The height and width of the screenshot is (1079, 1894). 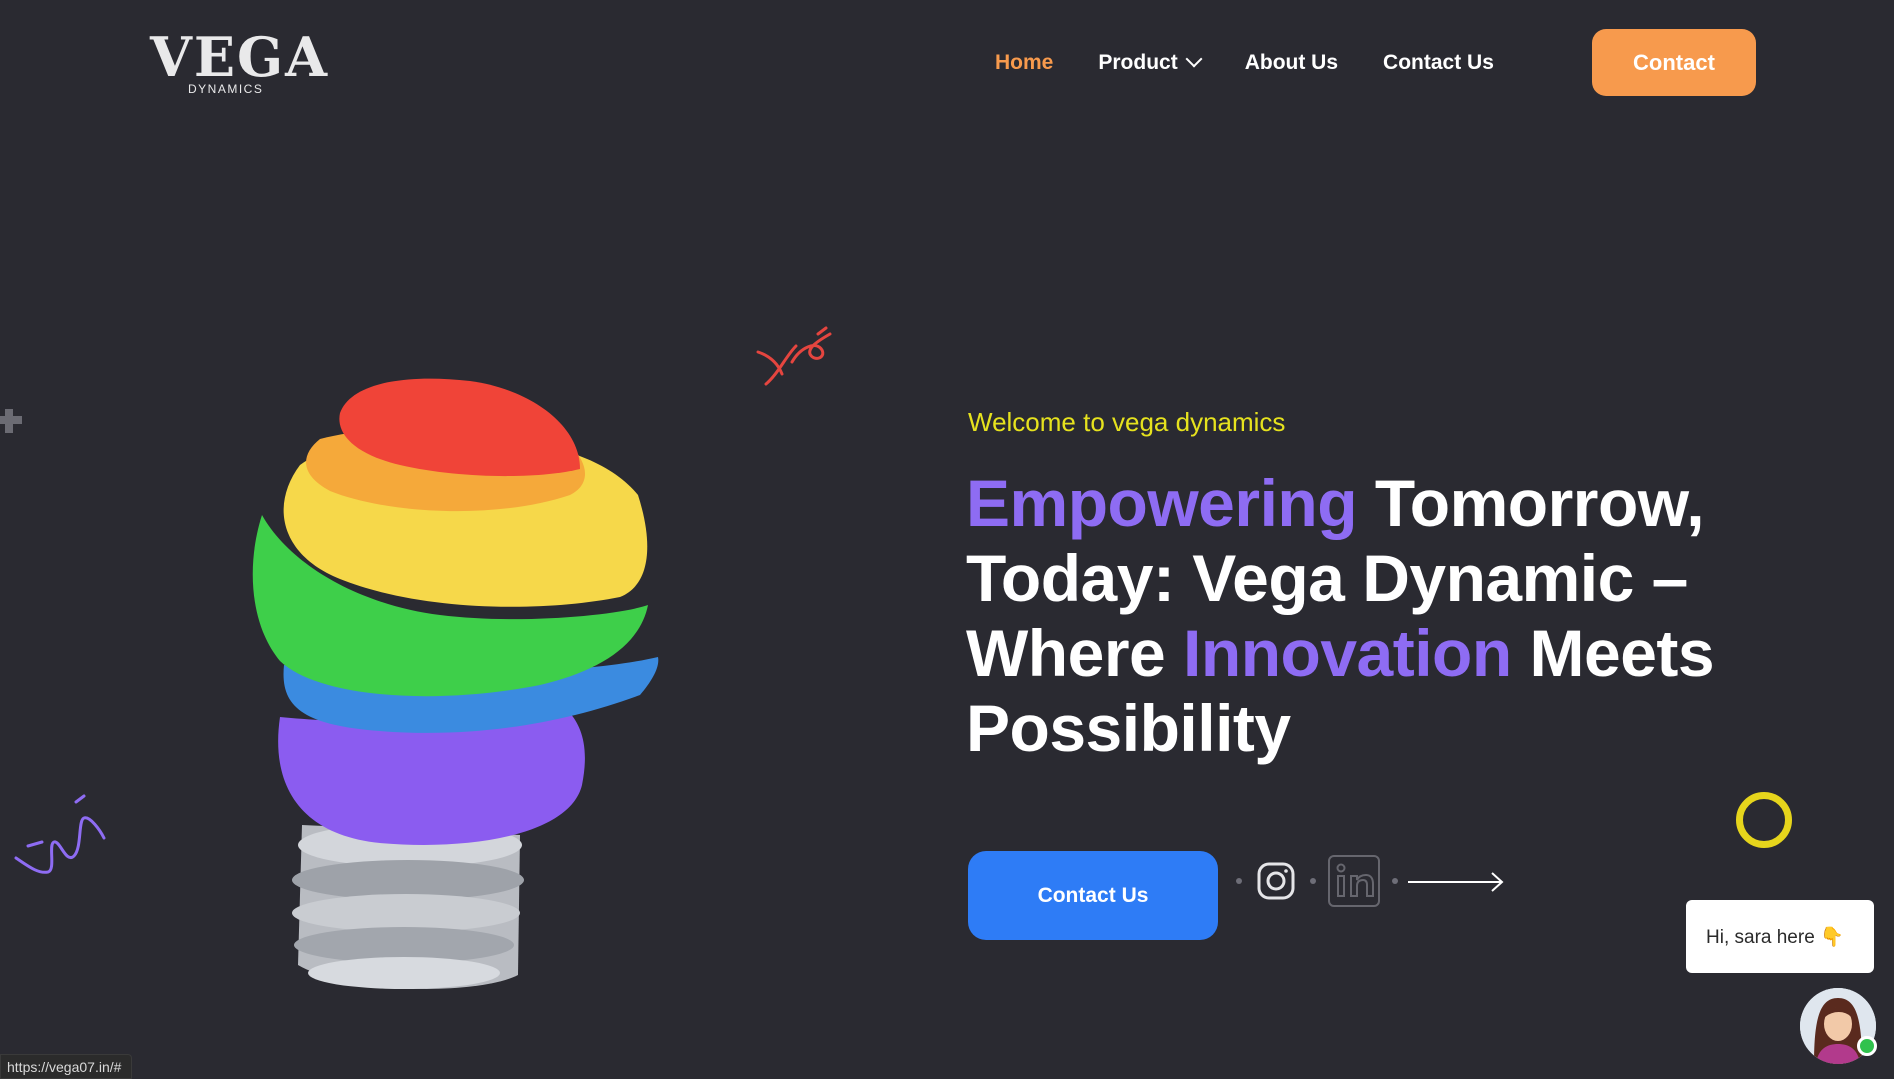 What do you see at coordinates (1764, 820) in the screenshot?
I see `yellow-ring-decoration` at bounding box center [1764, 820].